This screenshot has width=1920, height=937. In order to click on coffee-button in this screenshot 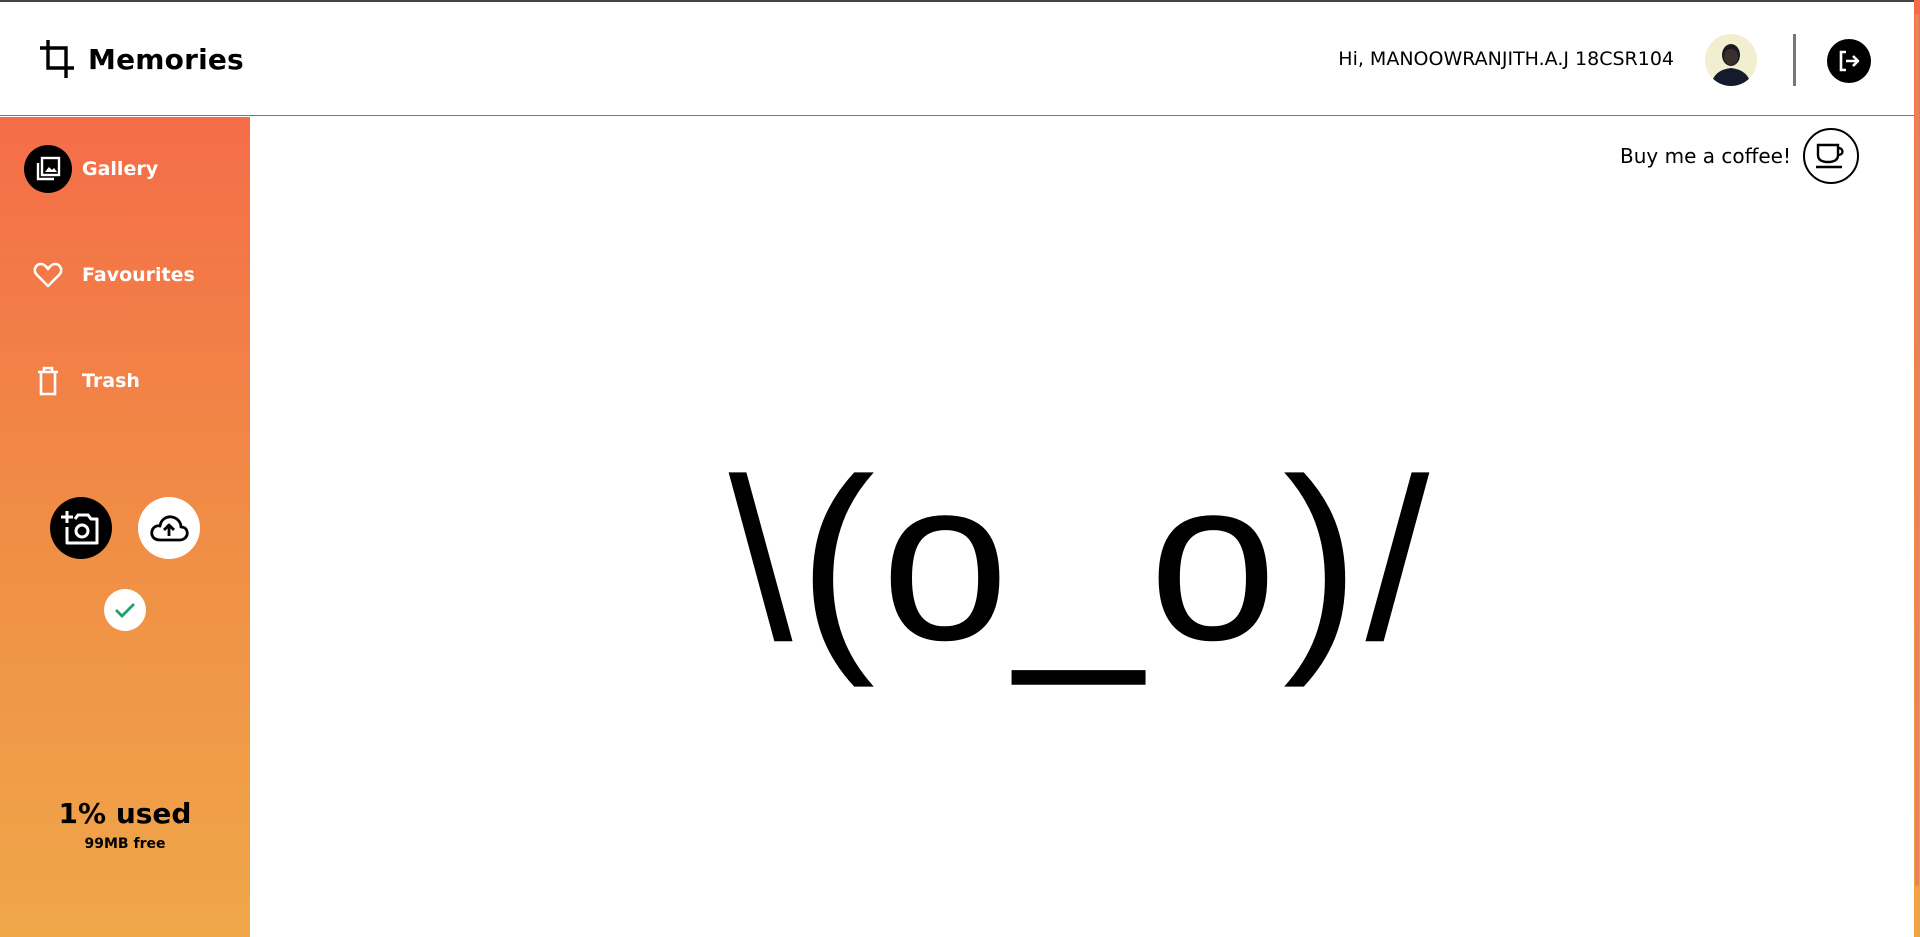, I will do `click(1831, 156)`.